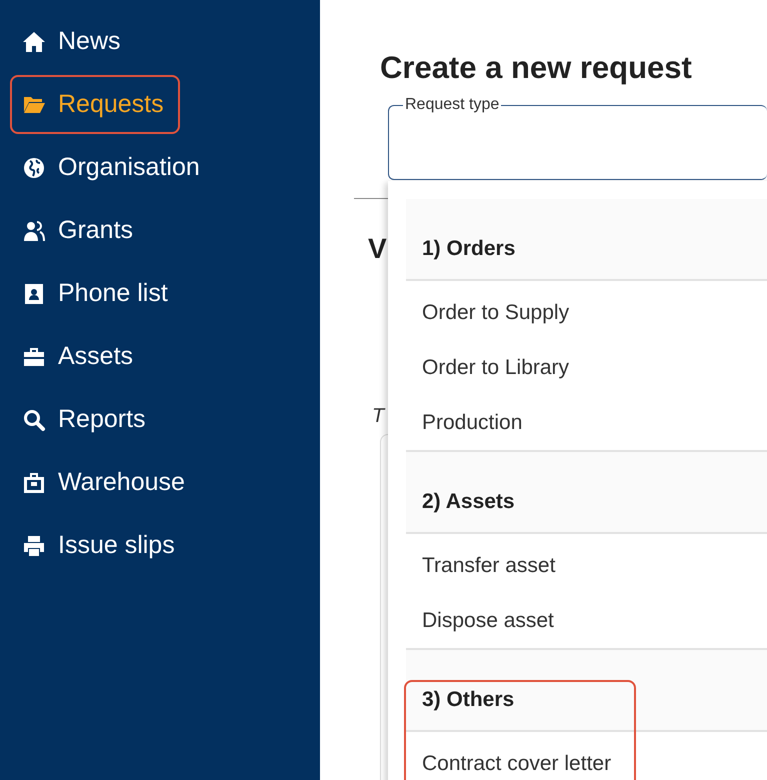 The height and width of the screenshot is (780, 767). Describe the element at coordinates (577, 138) in the screenshot. I see `request-type-field: Request type` at that location.